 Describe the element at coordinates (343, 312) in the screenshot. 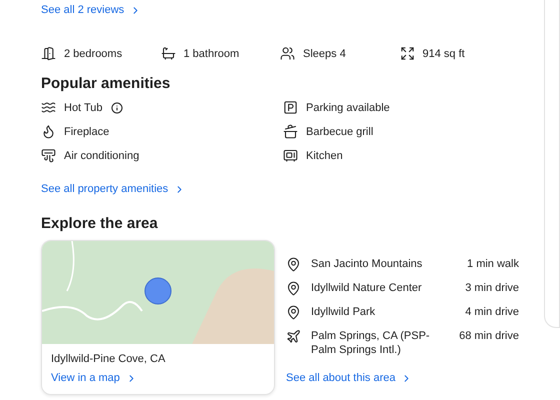

I see `place-name: Idyllwild Park` at that location.